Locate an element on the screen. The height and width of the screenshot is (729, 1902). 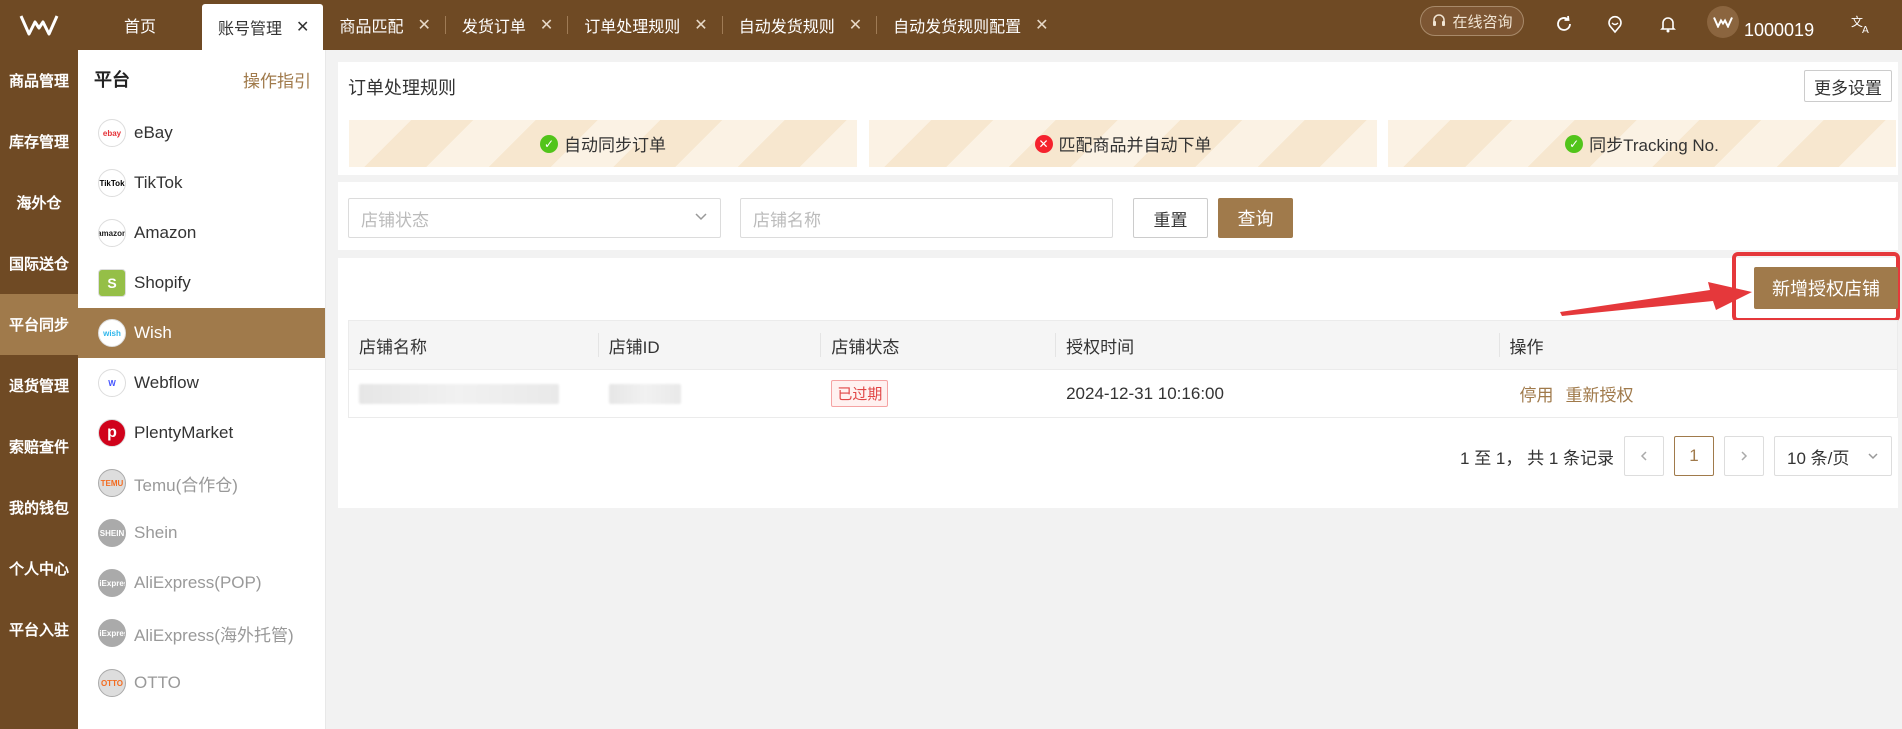
nav-item-3: 国际送仓 is located at coordinates (39, 263).